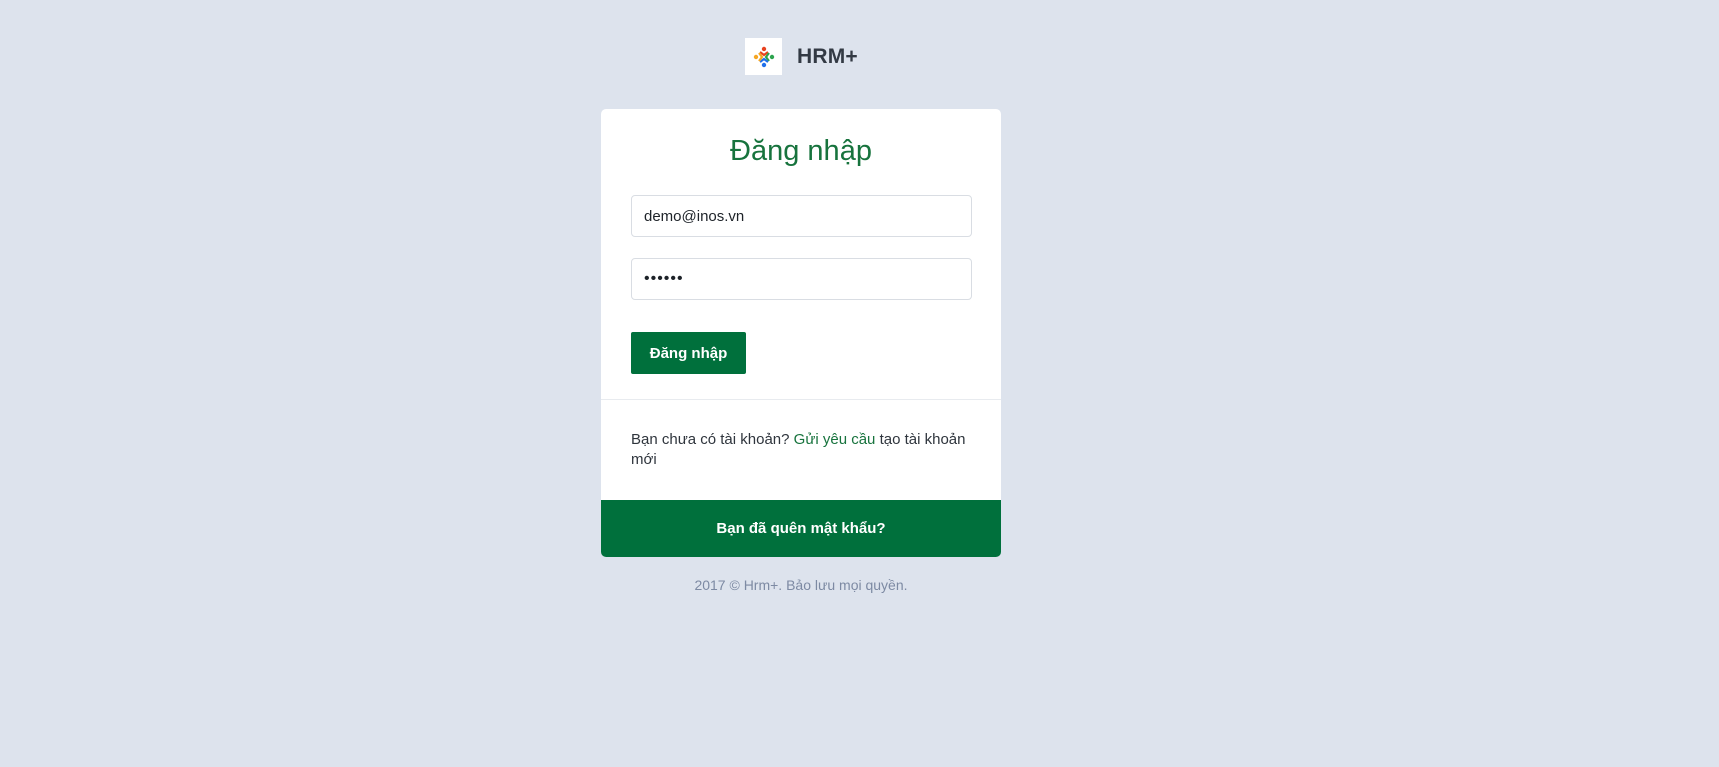 This screenshot has height=767, width=1719. Describe the element at coordinates (835, 439) in the screenshot. I see `request-account-link: Gửi yêu cầu` at that location.